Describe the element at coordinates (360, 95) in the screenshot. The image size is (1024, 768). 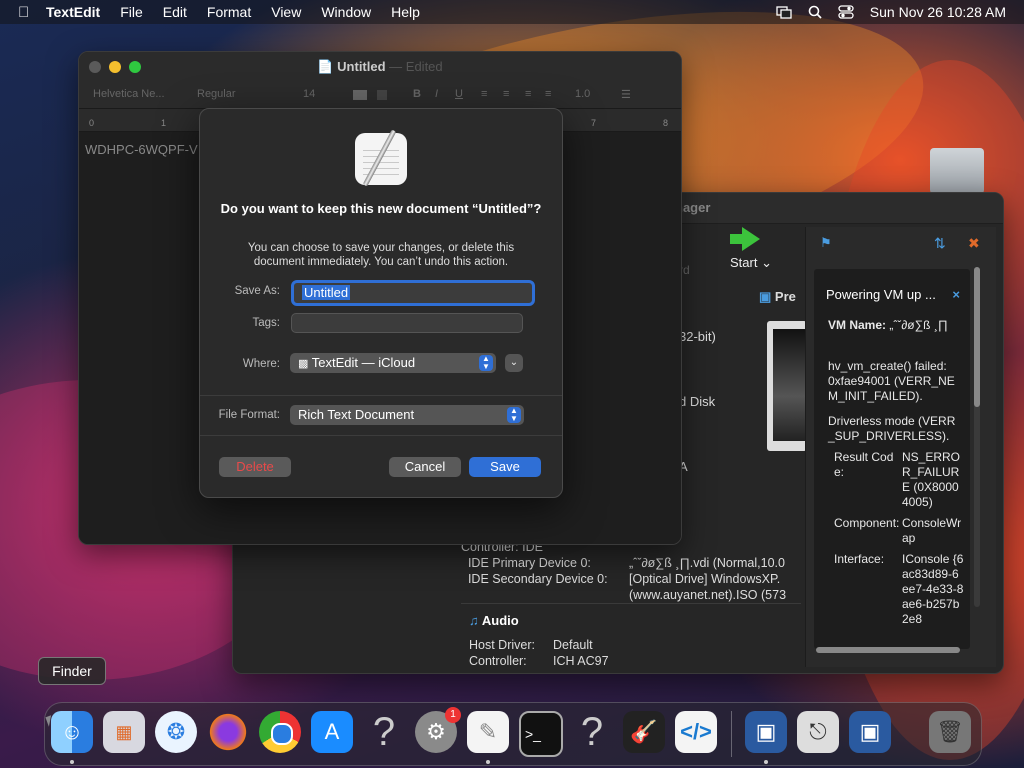
I see `text-color-swatch` at that location.